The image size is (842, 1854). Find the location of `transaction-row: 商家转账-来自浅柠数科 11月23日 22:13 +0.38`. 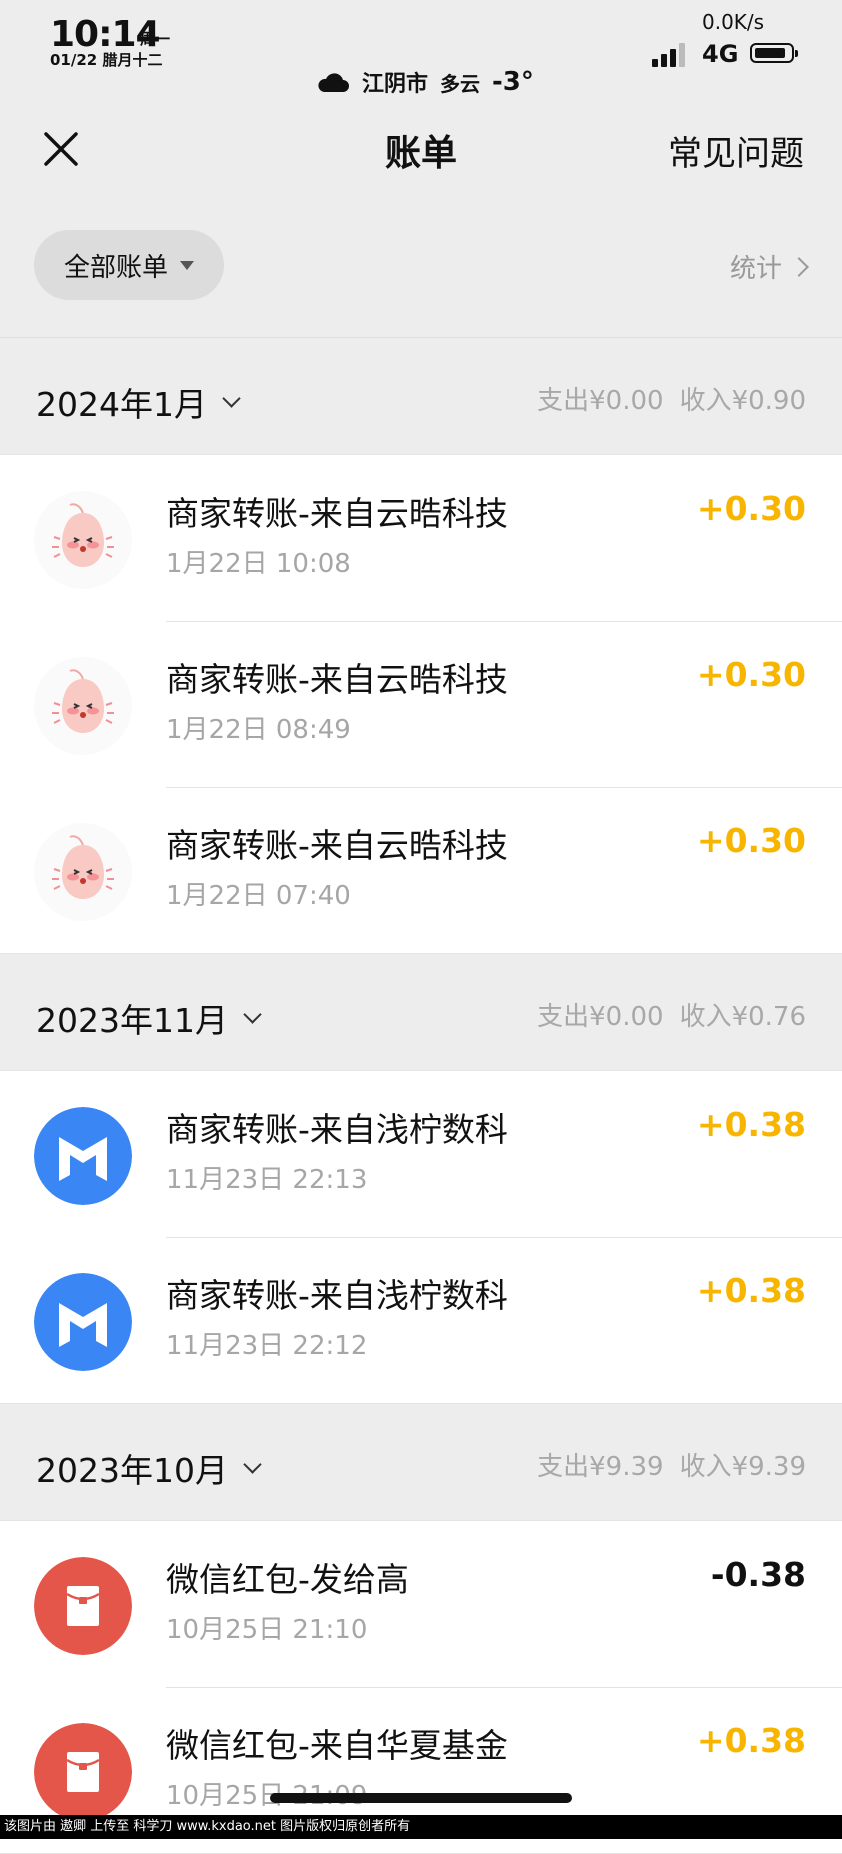

transaction-row: 商家转账-来自浅柠数科 11月23日 22:13 +0.38 is located at coordinates (421, 1154).